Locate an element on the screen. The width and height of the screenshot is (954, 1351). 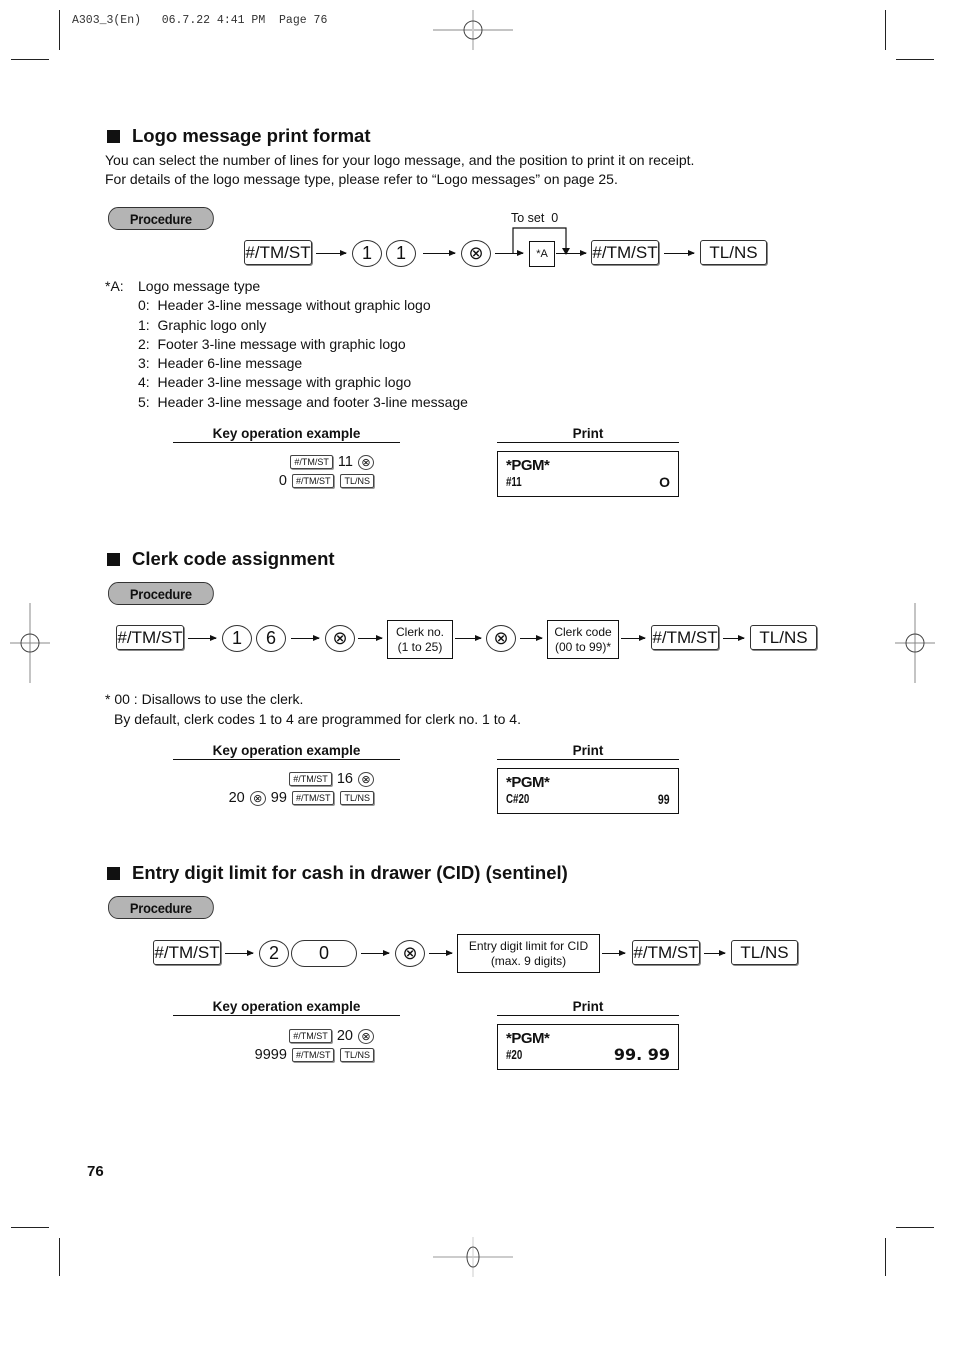
key-op-number: 9999 is located at coordinates (270, 1055).